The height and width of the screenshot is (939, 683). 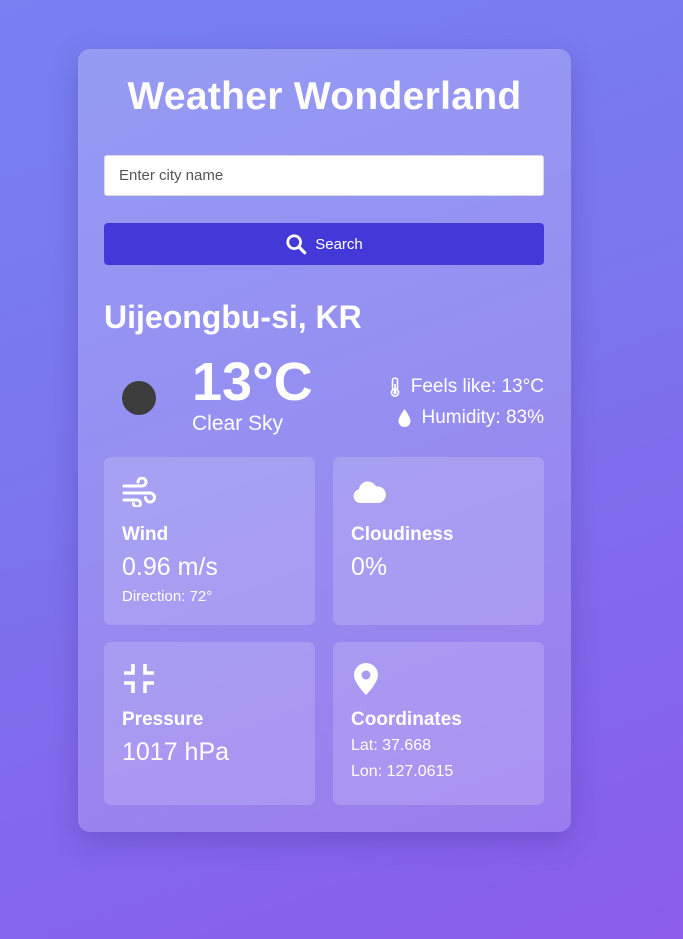 I want to click on humidity-row: Humidity: 83%, so click(x=466, y=417).